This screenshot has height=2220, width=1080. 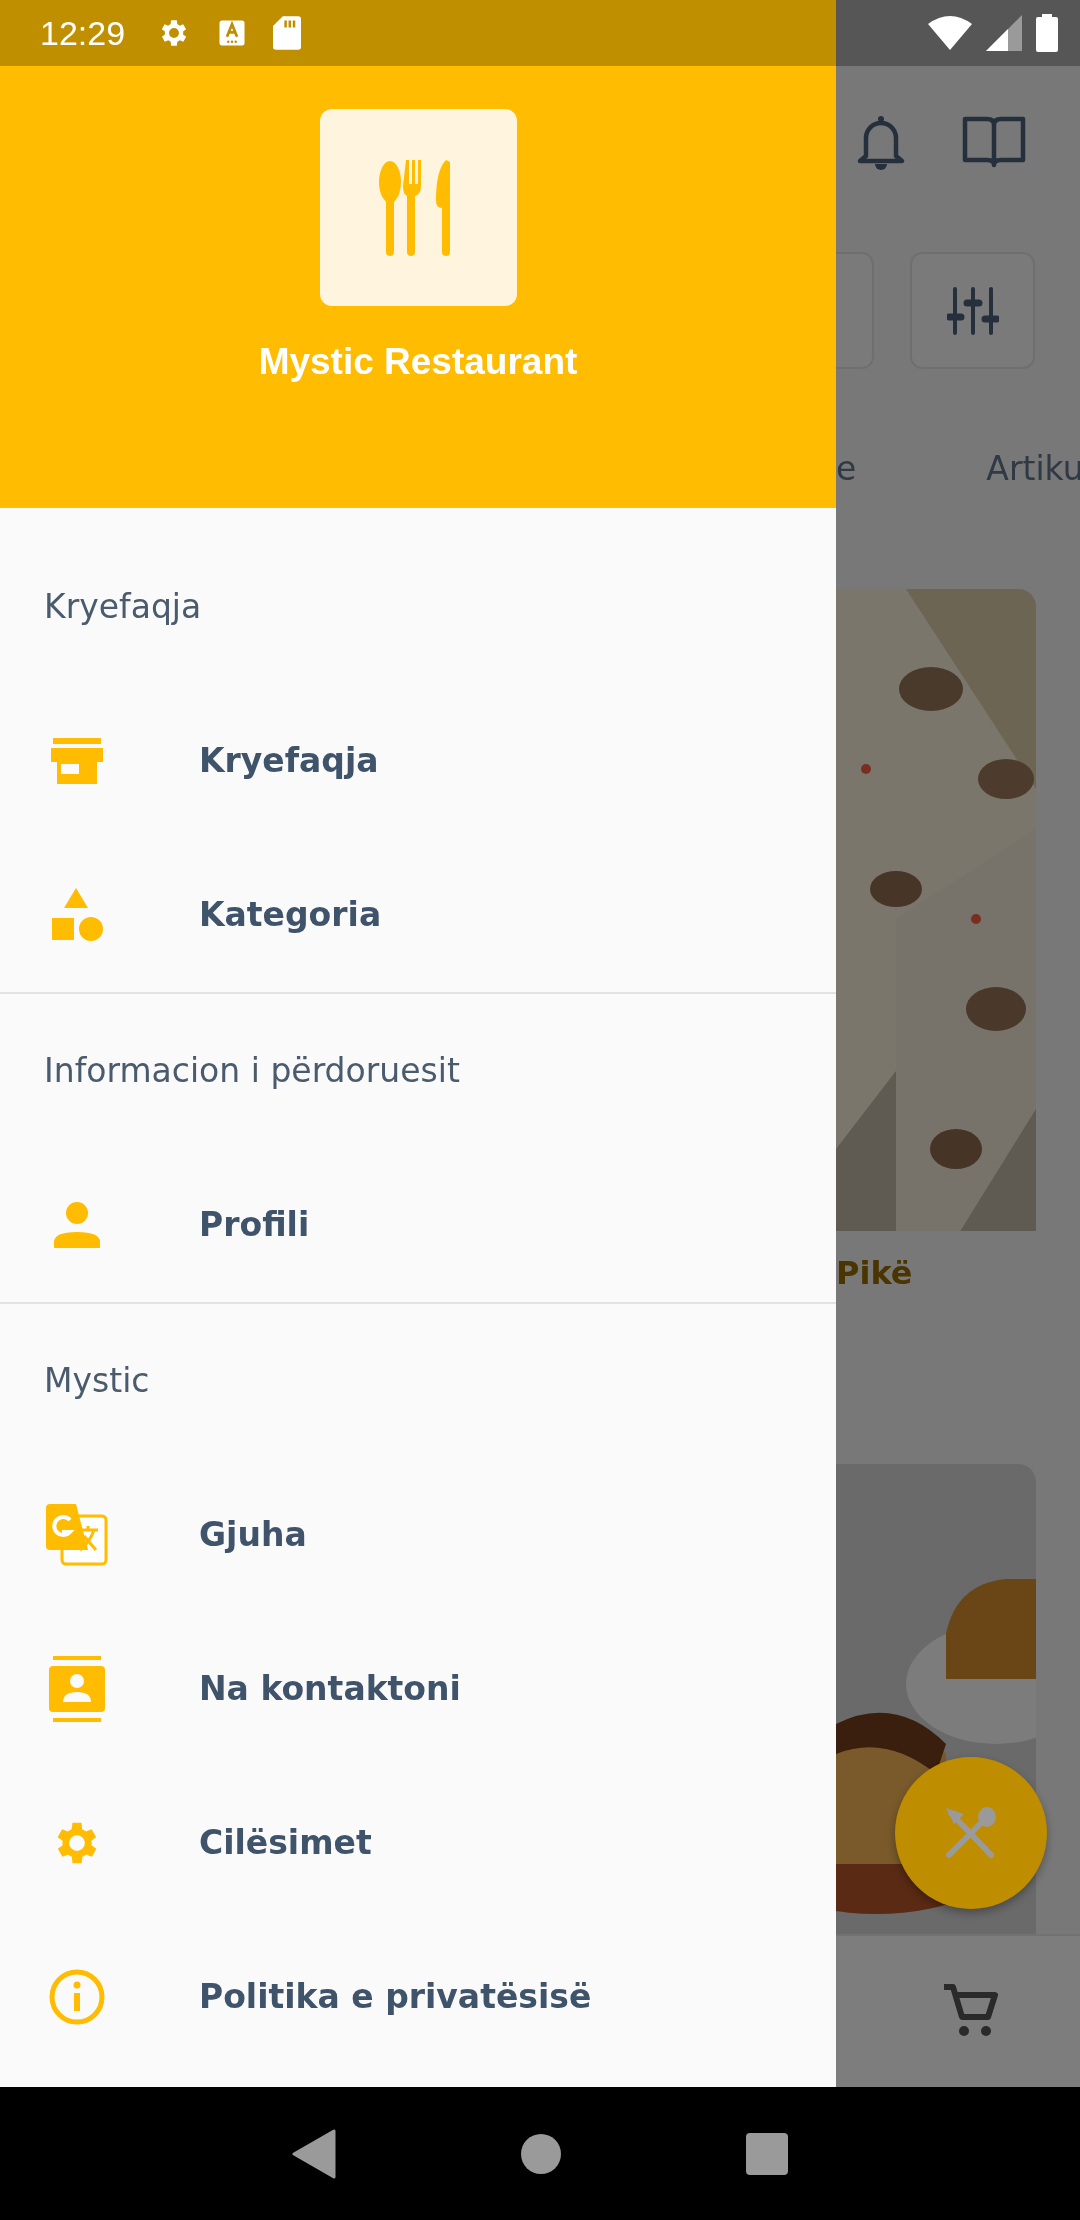 I want to click on menu-item: Politika e privatësisë, so click(x=418, y=1997).